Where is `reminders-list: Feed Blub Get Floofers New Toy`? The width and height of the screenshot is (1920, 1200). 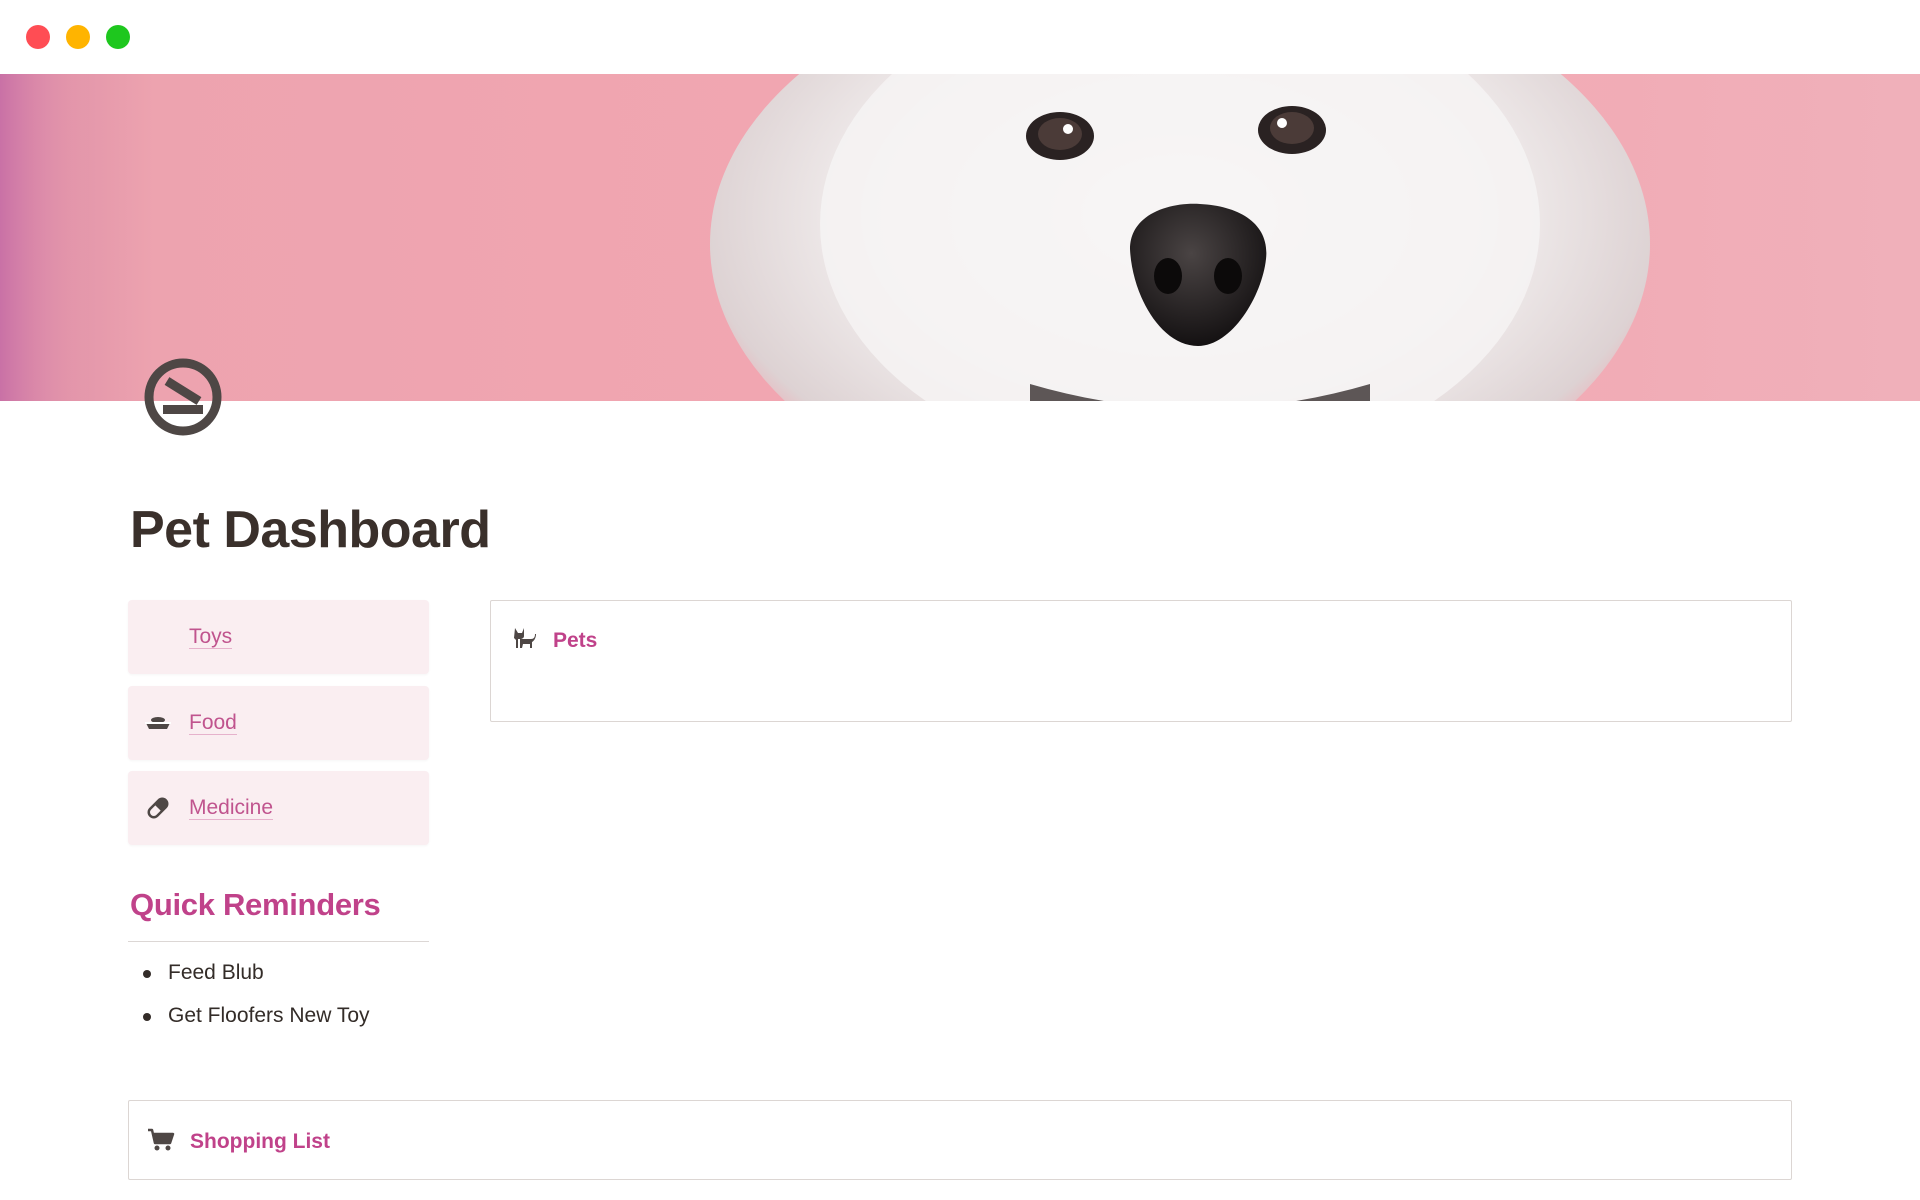 reminders-list: Feed Blub Get Floofers New Toy is located at coordinates (255, 1001).